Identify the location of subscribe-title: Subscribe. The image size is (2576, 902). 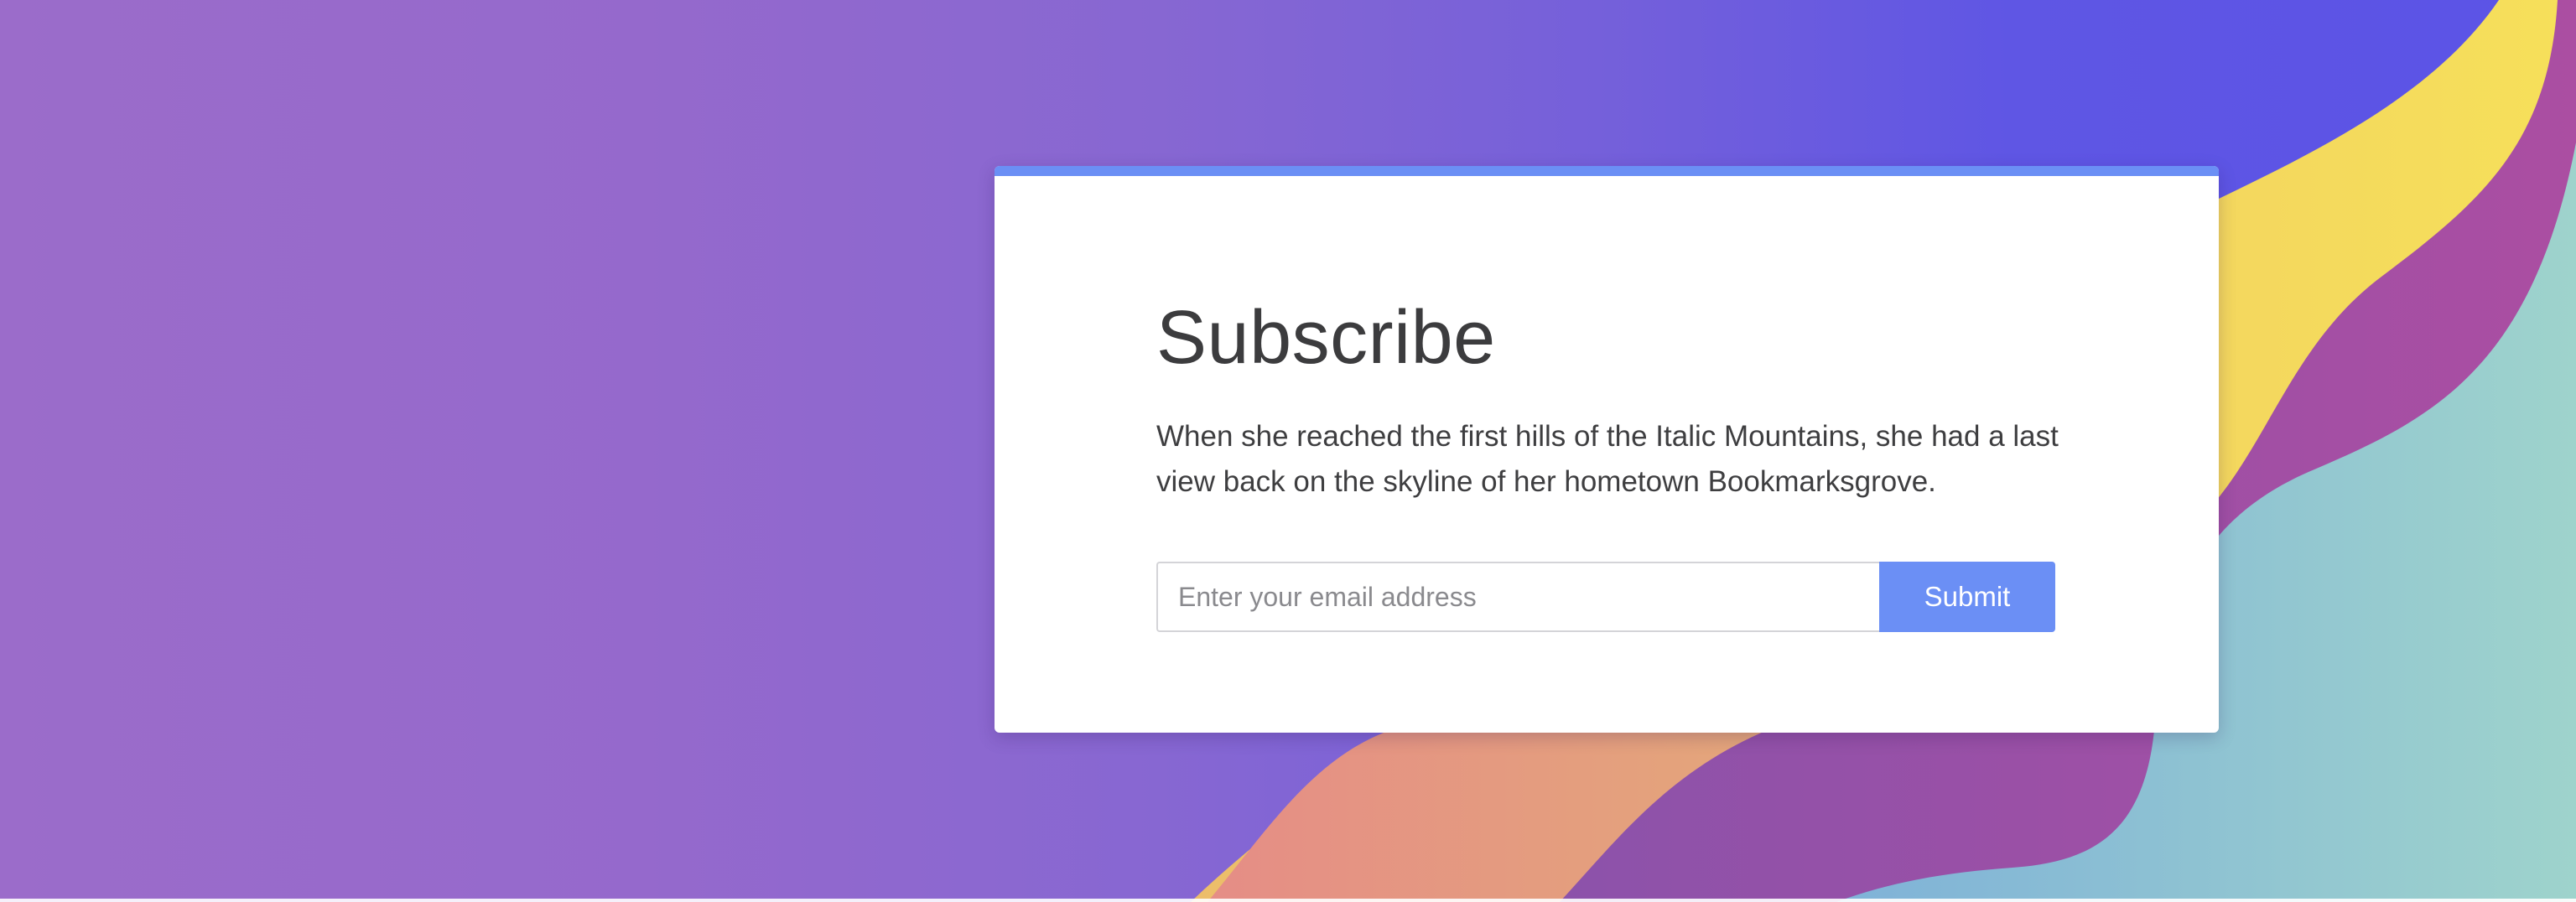
(1326, 338).